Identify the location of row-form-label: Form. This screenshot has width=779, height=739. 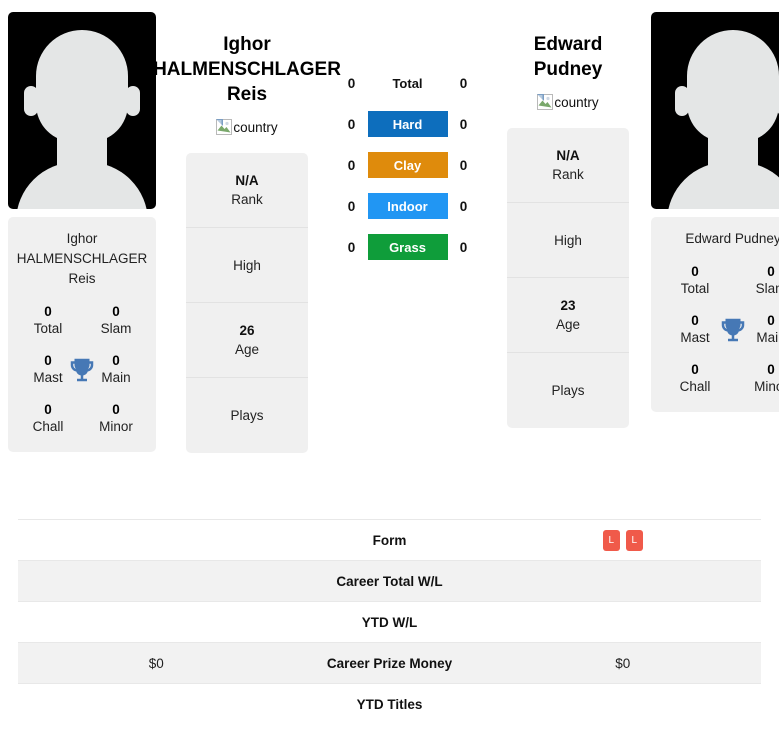
(389, 540).